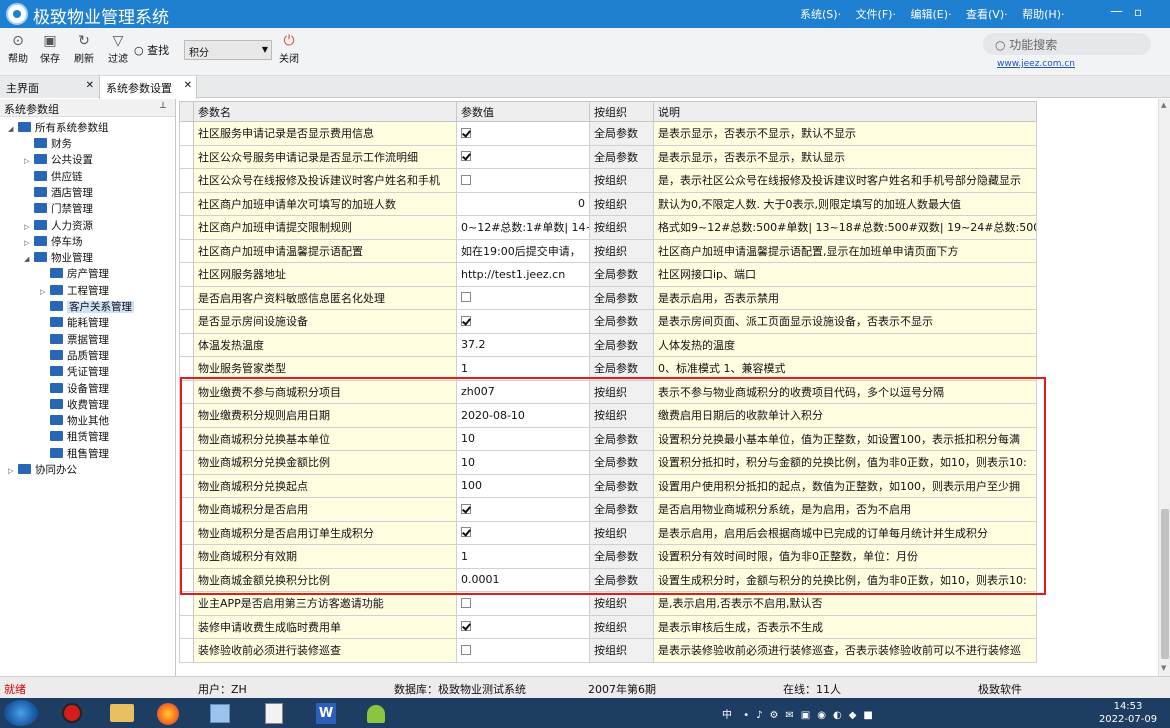 The image size is (1170, 728). Describe the element at coordinates (74, 372) in the screenshot. I see `tree-item: 凭证管理` at that location.